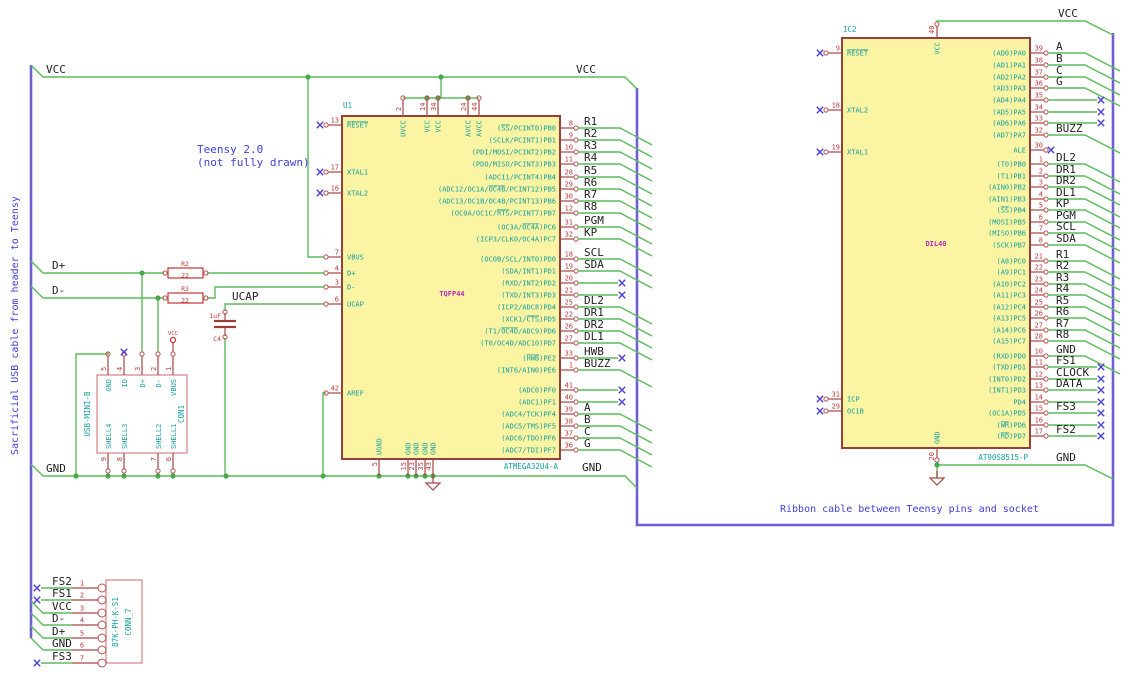  Describe the element at coordinates (526, 371) in the screenshot. I see `pin-name: (INT6/AIN0)PE6` at that location.